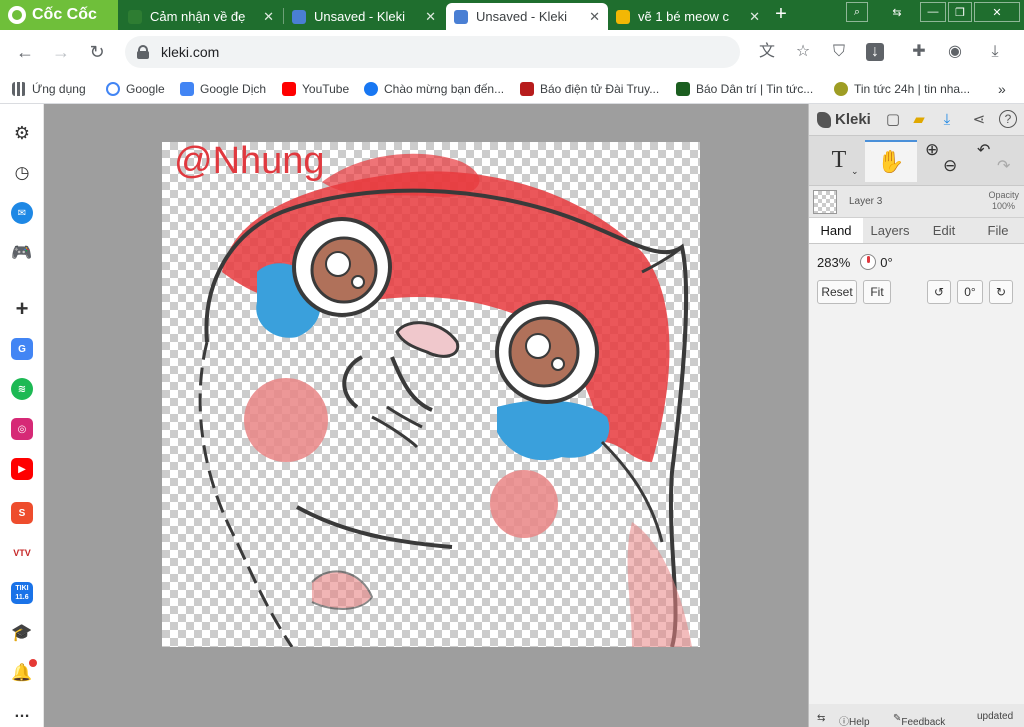 The image size is (1024, 727). Describe the element at coordinates (803, 52) in the screenshot. I see `bookmark-star-icon: ☆` at that location.